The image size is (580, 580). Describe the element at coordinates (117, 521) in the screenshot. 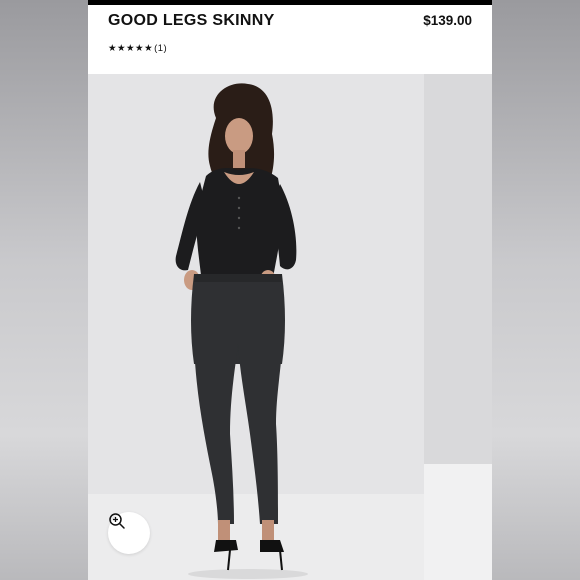

I see `zoom-in-icon` at that location.